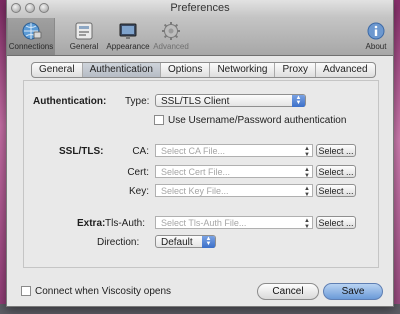 Image resolution: width=400 pixels, height=314 pixels. I want to click on extra-section-label: Extra:, so click(91, 223).